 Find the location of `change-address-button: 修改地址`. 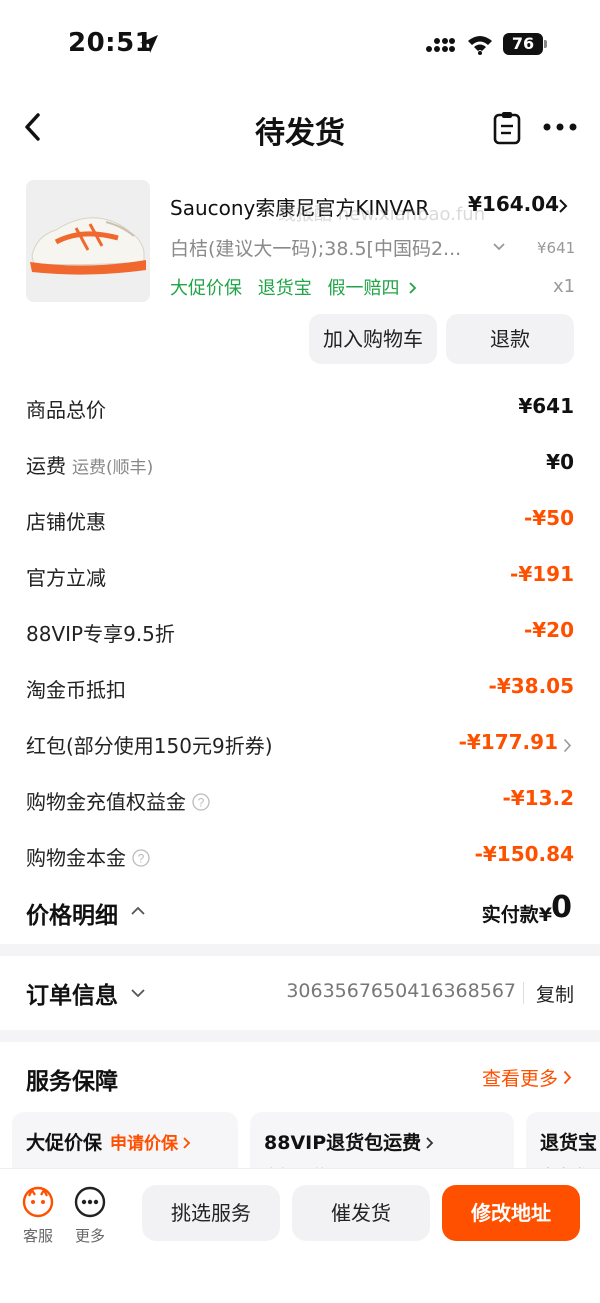

change-address-button: 修改地址 is located at coordinates (511, 1213).